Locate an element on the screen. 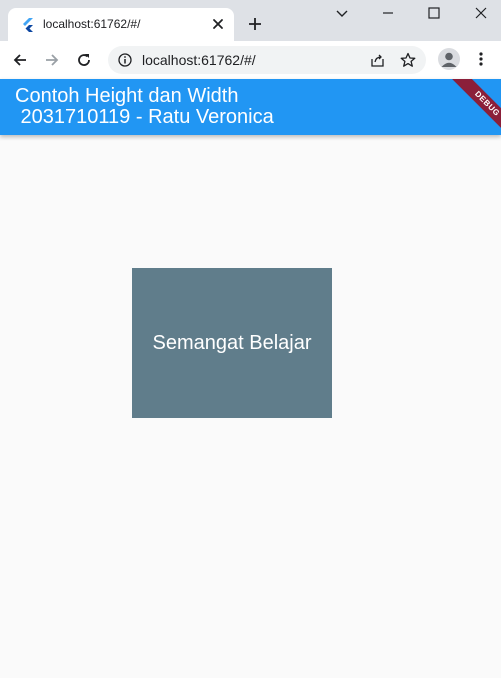  close-window-icon is located at coordinates (481, 13).